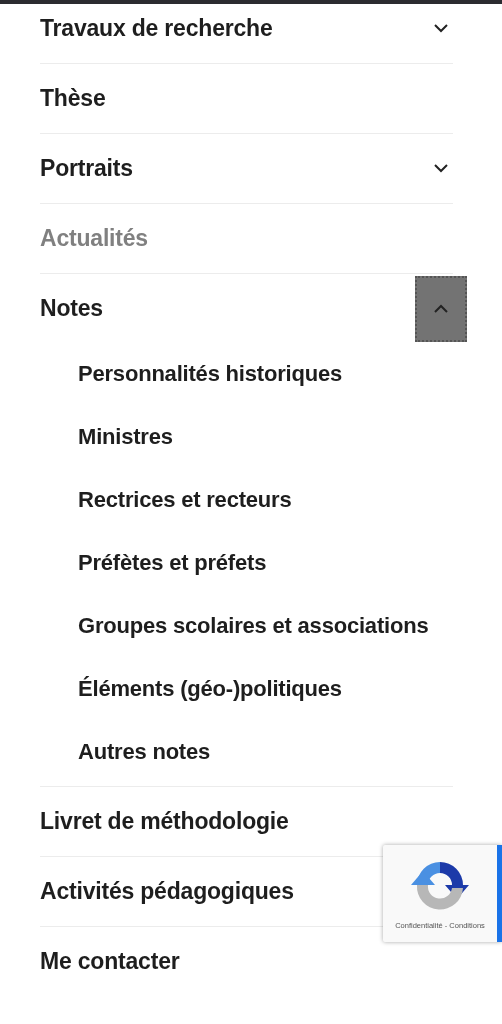 The width and height of the screenshot is (502, 1024). What do you see at coordinates (86, 168) in the screenshot?
I see `menu-item: Portraits` at bounding box center [86, 168].